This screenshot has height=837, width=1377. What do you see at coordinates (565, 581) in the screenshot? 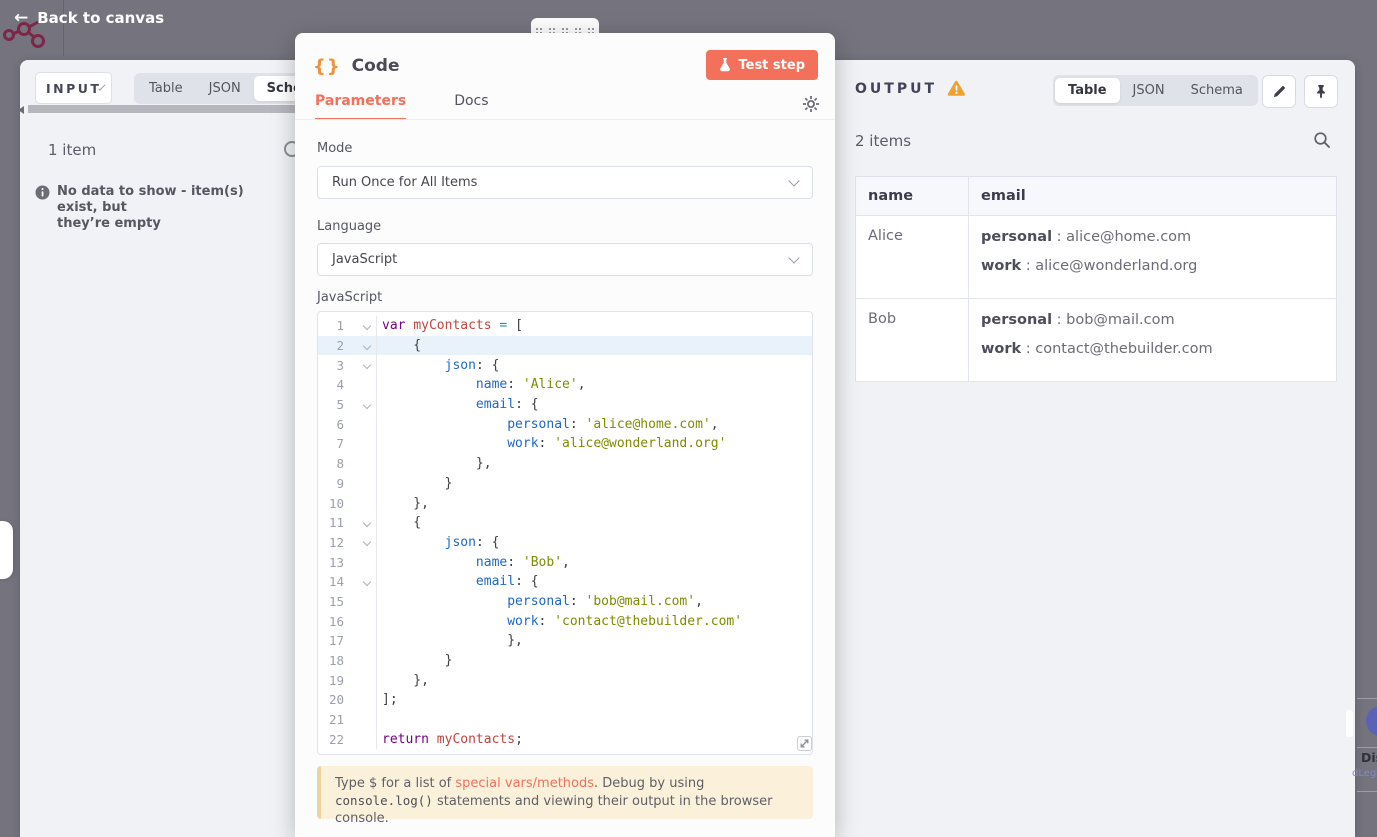
I see `code-line-14: 14 email: {` at bounding box center [565, 581].